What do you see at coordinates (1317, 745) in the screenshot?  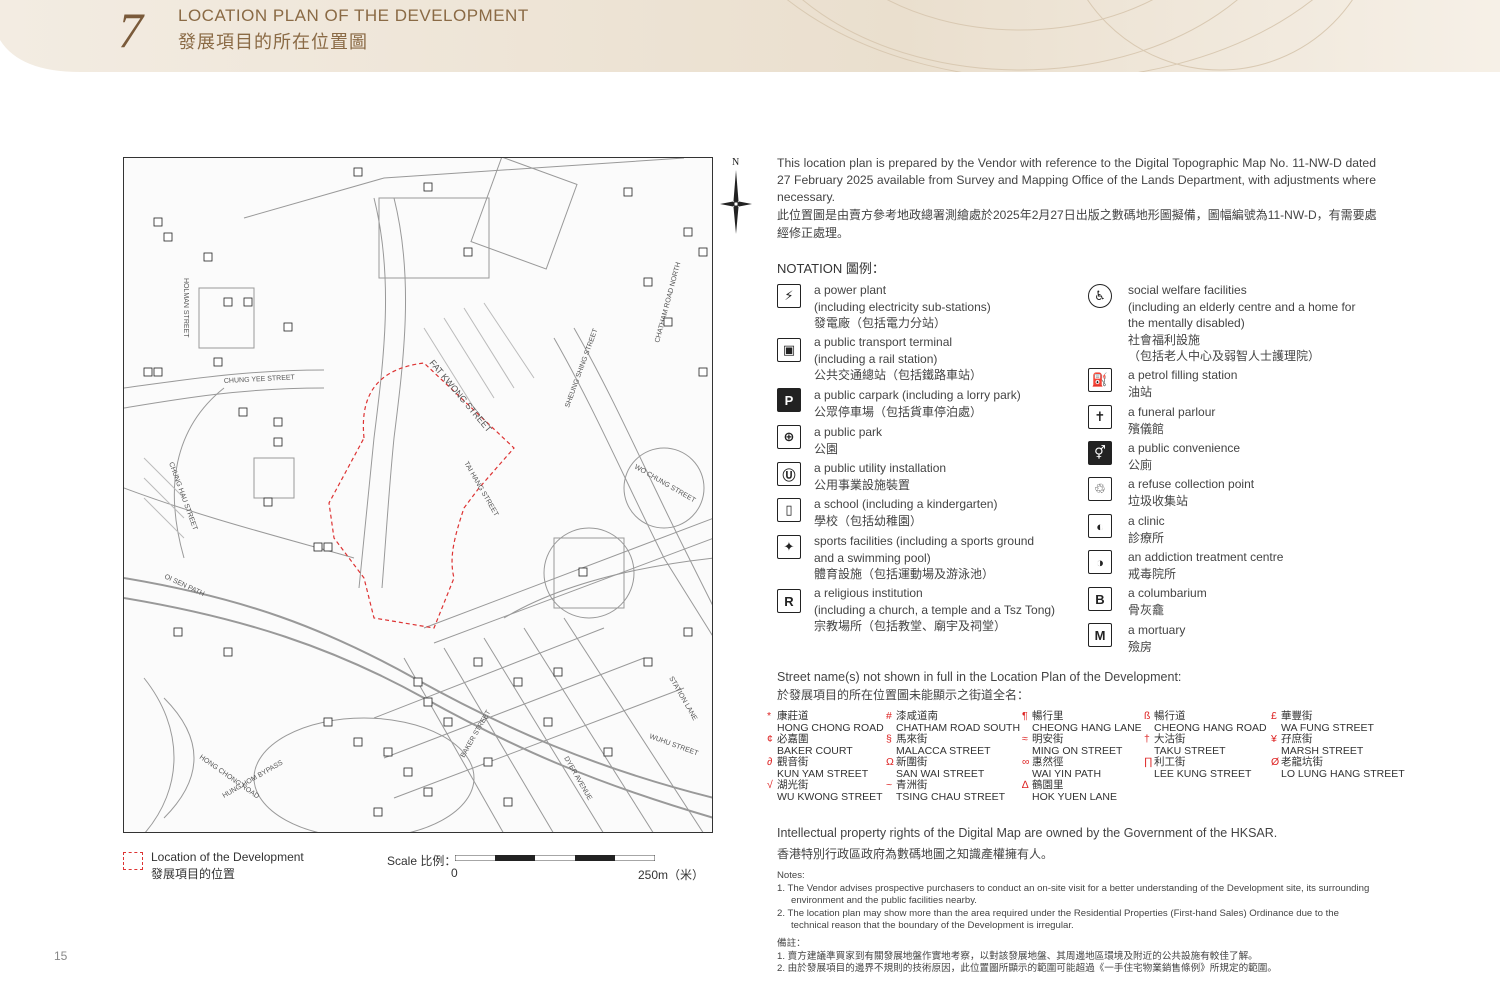 I see `street-entry: ¥ 孖庶街 MARSH STREET` at bounding box center [1317, 745].